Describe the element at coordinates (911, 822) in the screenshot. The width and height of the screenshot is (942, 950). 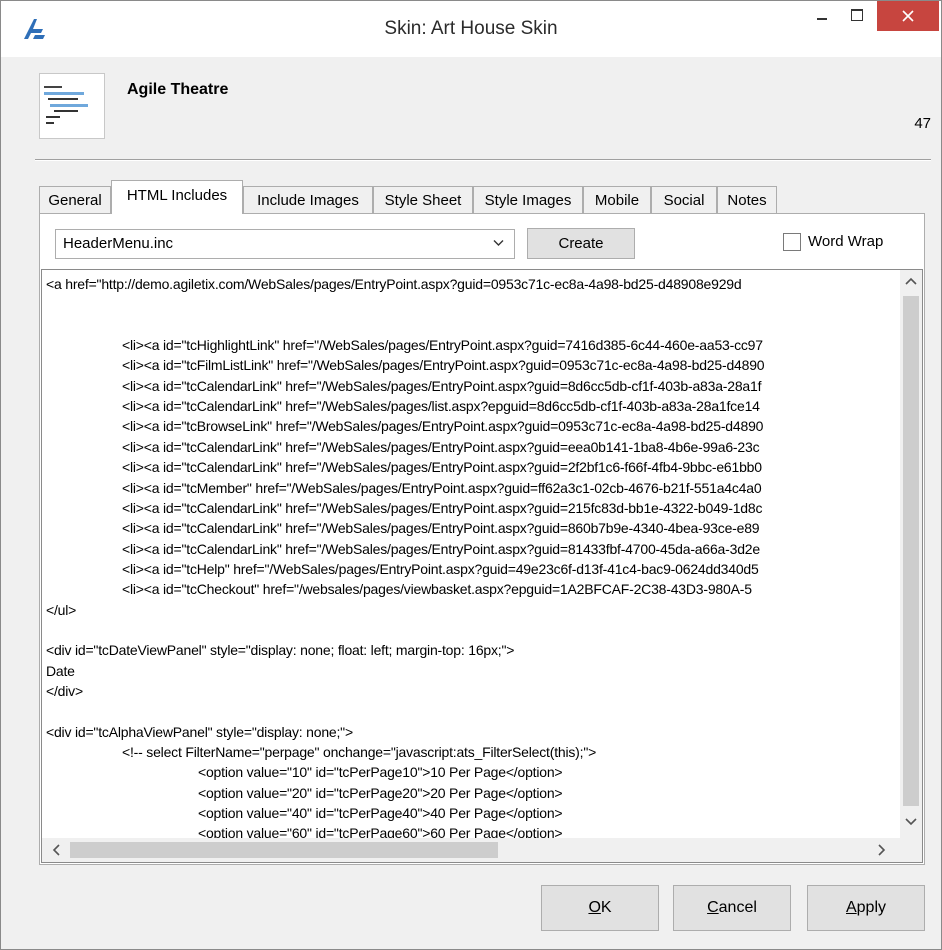
I see `scroll-down-icon` at that location.